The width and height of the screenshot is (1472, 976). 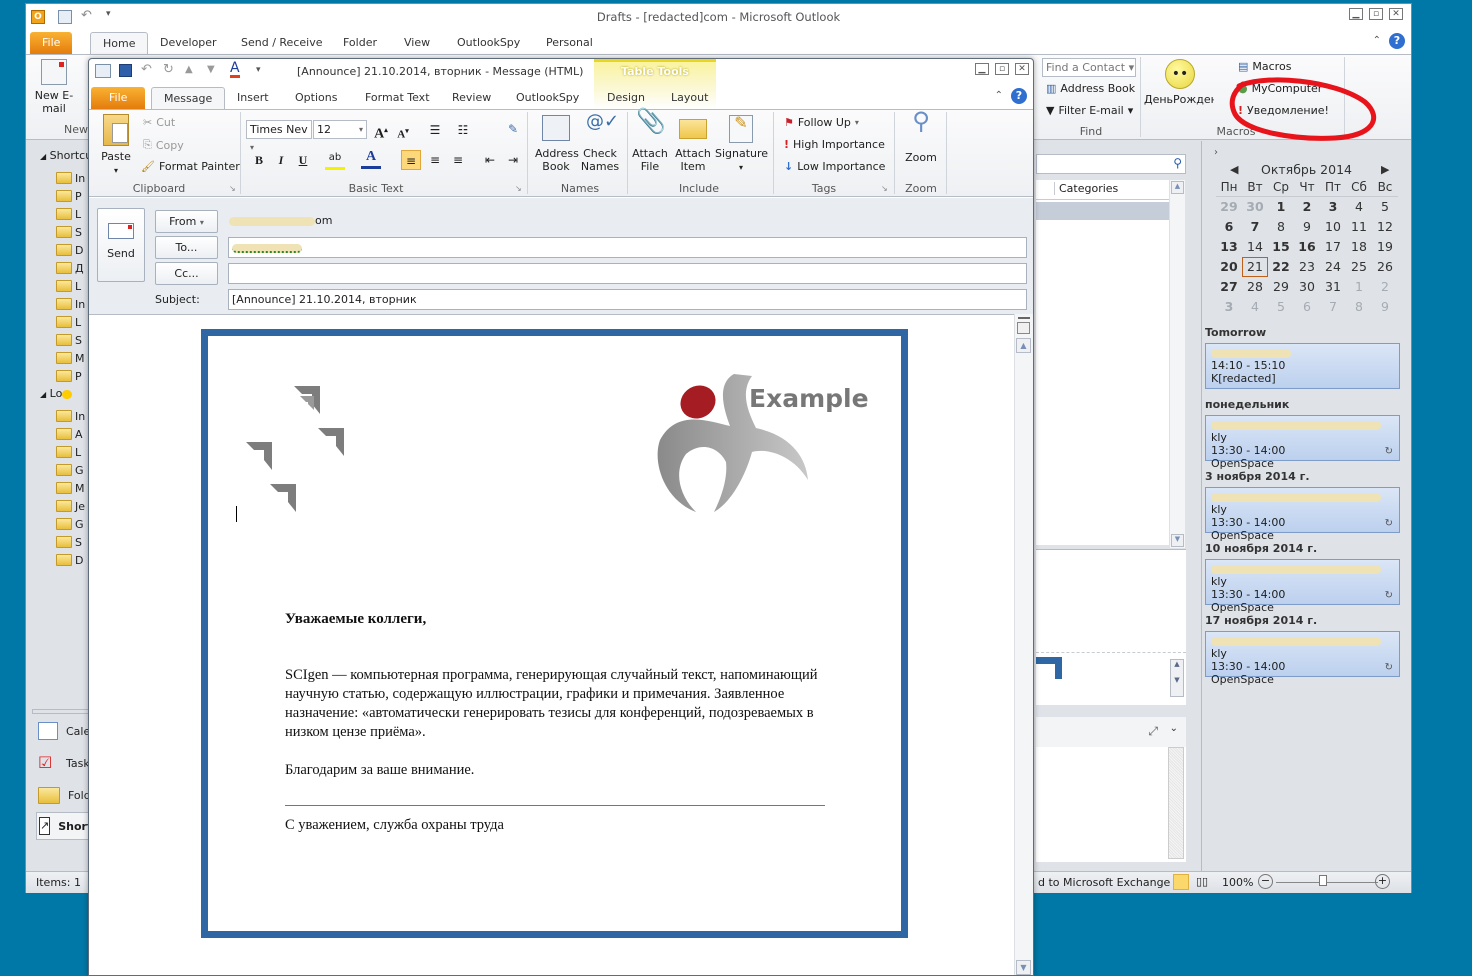 I want to click on nav-folder-item: Je, so click(x=70, y=506).